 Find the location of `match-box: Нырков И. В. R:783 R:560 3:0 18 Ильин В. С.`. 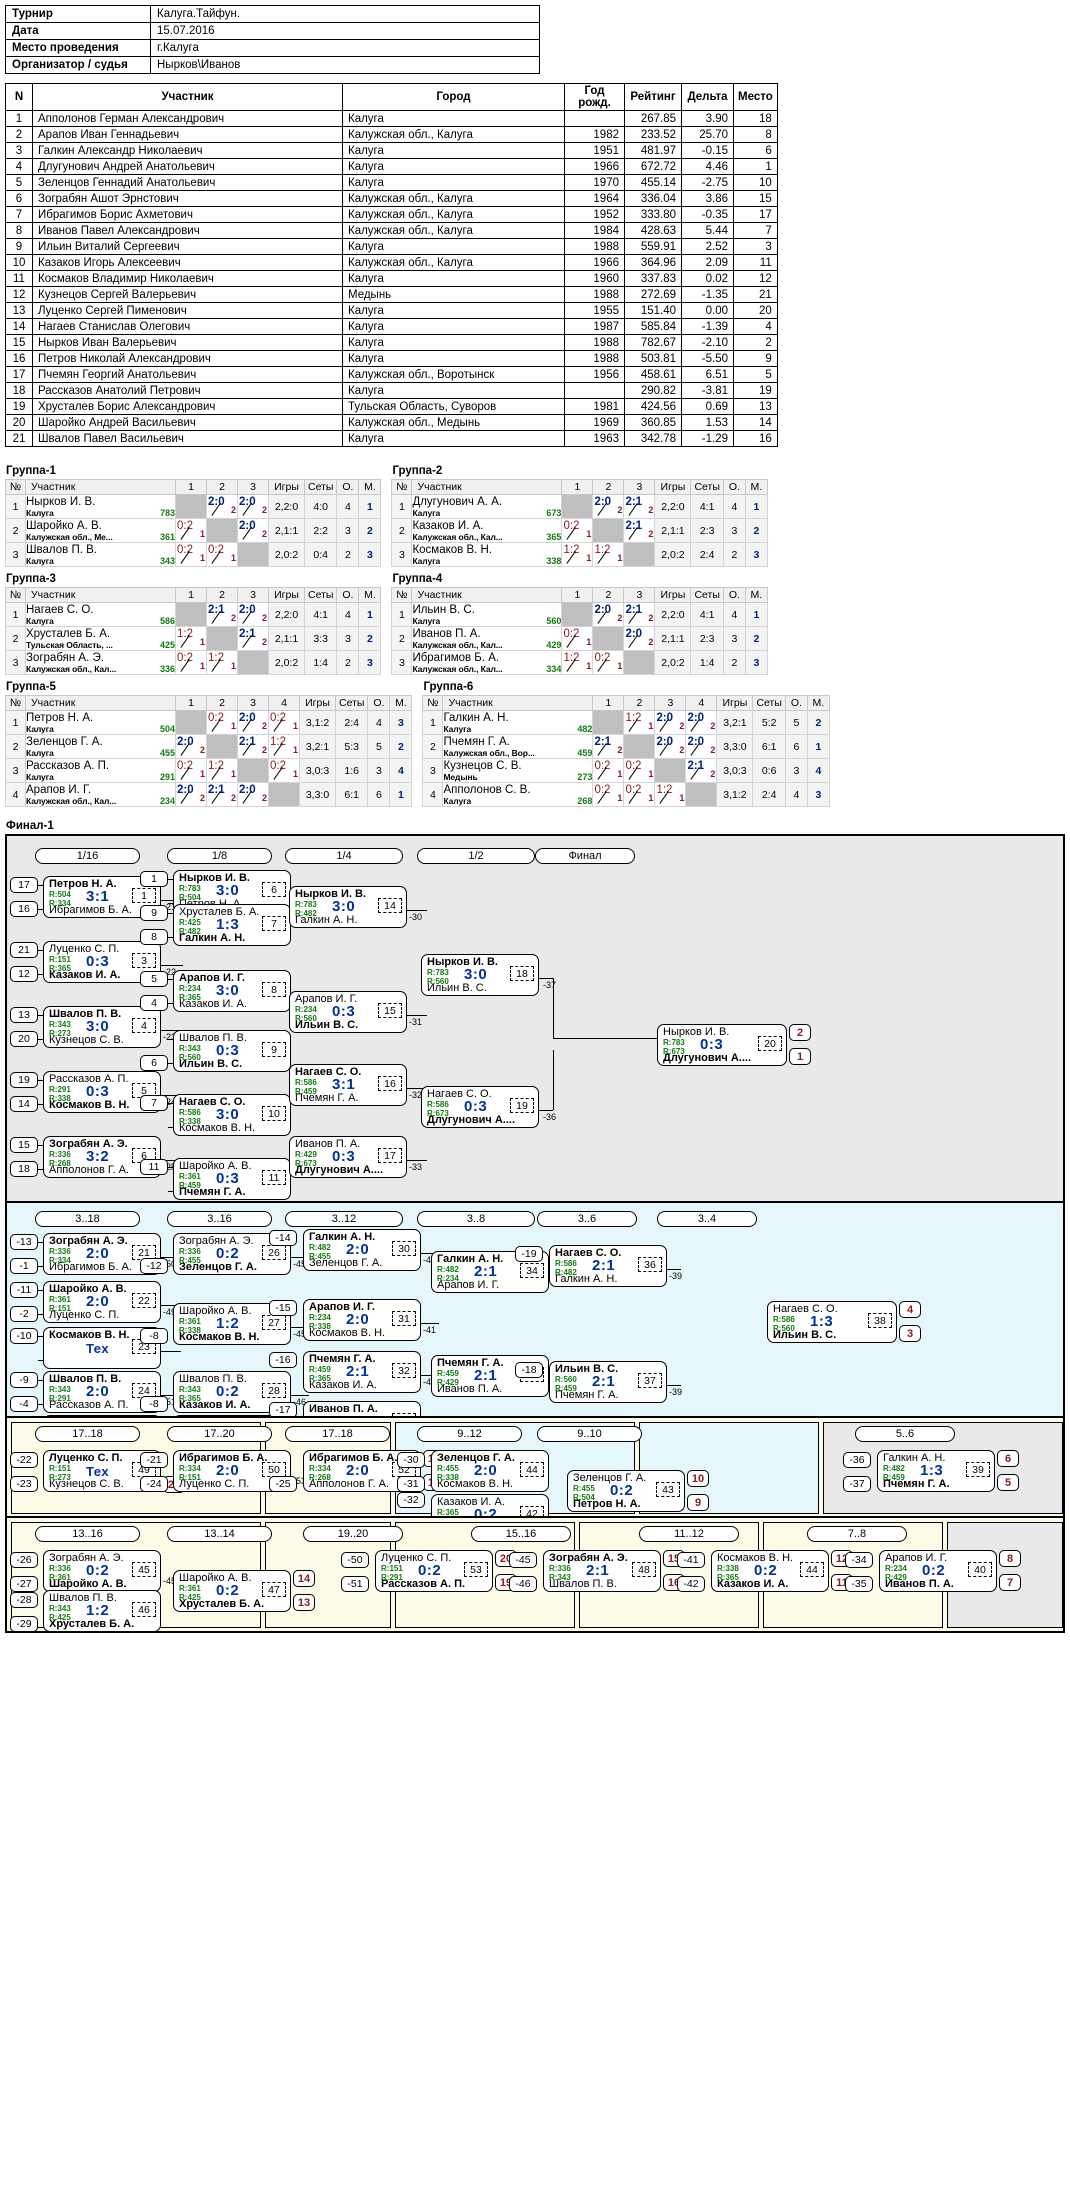

match-box: Нырков И. В. R:783 R:560 3:0 18 Ильин В. С. is located at coordinates (480, 975).